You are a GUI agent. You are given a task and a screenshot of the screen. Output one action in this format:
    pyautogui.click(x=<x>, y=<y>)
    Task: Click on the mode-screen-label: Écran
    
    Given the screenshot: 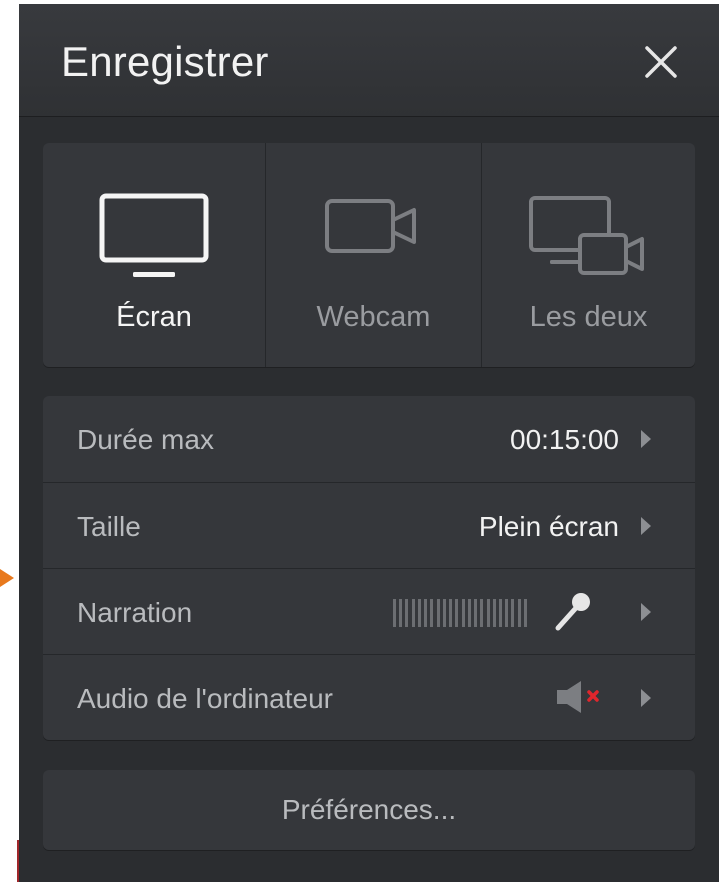 What is the action you would take?
    pyautogui.click(x=154, y=317)
    